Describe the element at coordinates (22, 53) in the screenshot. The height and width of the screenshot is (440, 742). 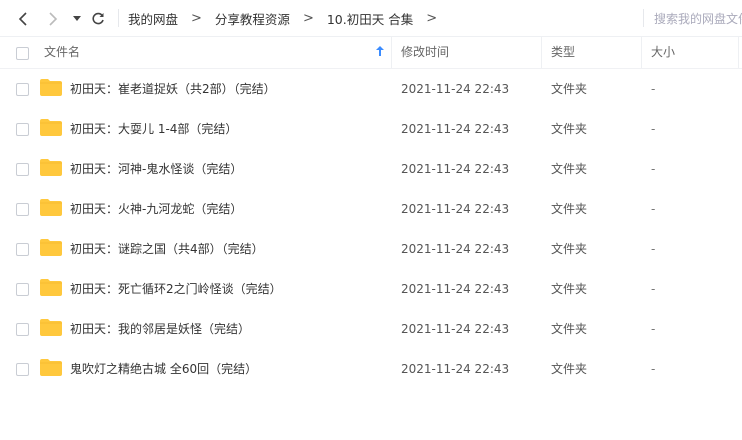
I see `select-all-checkbox` at that location.